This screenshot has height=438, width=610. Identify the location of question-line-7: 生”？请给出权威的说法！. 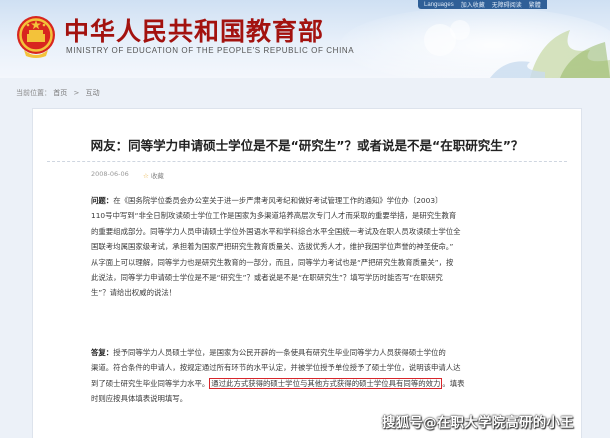
(134, 293).